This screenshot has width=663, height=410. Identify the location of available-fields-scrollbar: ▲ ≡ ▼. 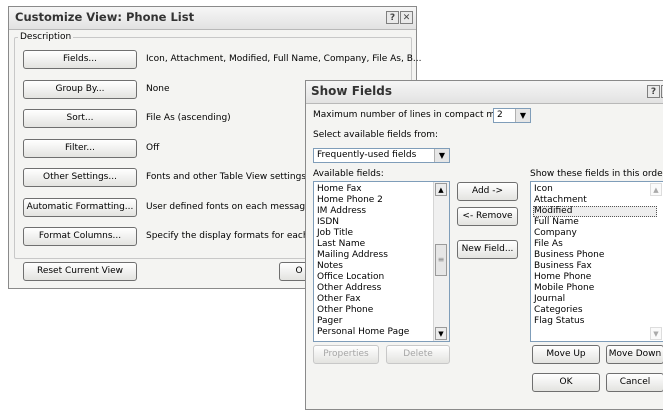
(441, 261).